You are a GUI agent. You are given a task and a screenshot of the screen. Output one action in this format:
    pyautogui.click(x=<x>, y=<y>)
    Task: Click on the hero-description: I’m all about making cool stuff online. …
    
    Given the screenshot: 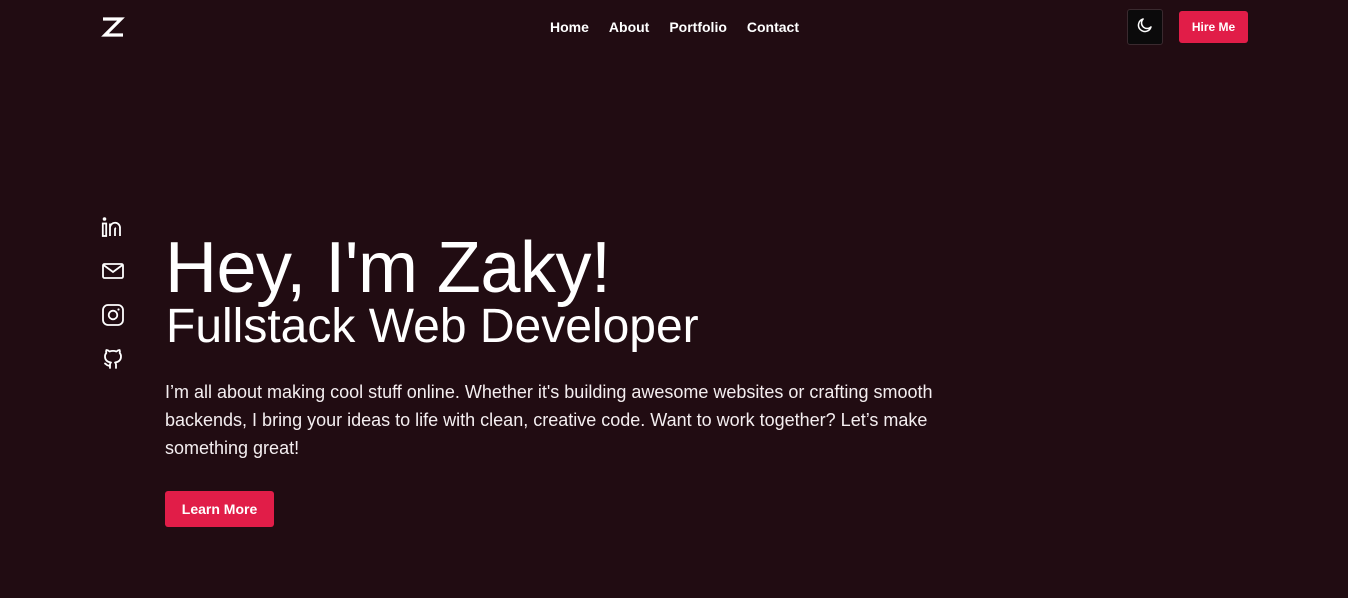 What is the action you would take?
    pyautogui.click(x=549, y=420)
    